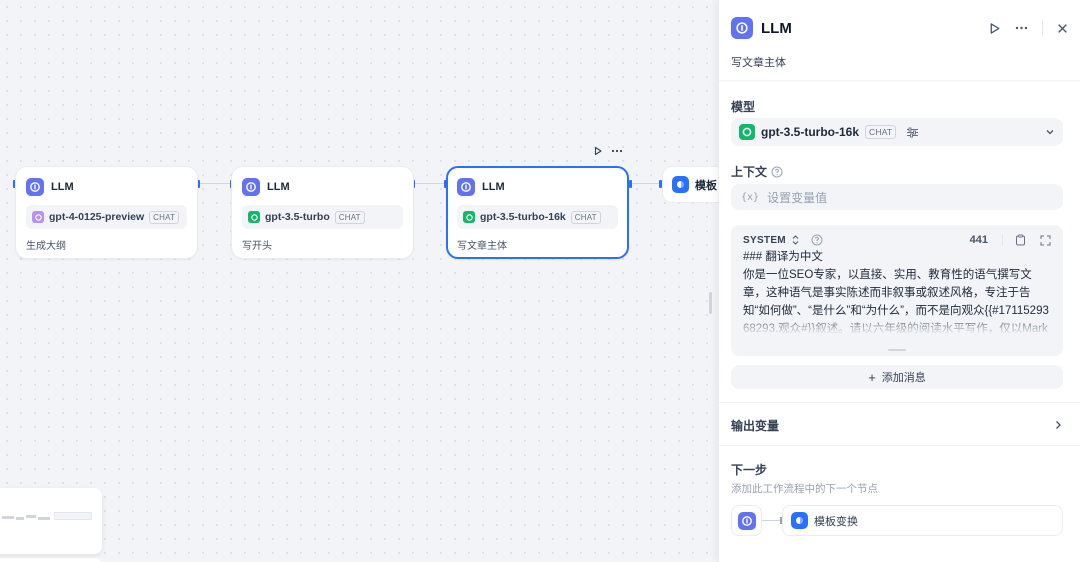 The image size is (1080, 562). Describe the element at coordinates (482, 246) in the screenshot. I see `node-description: 写文章主体` at that location.